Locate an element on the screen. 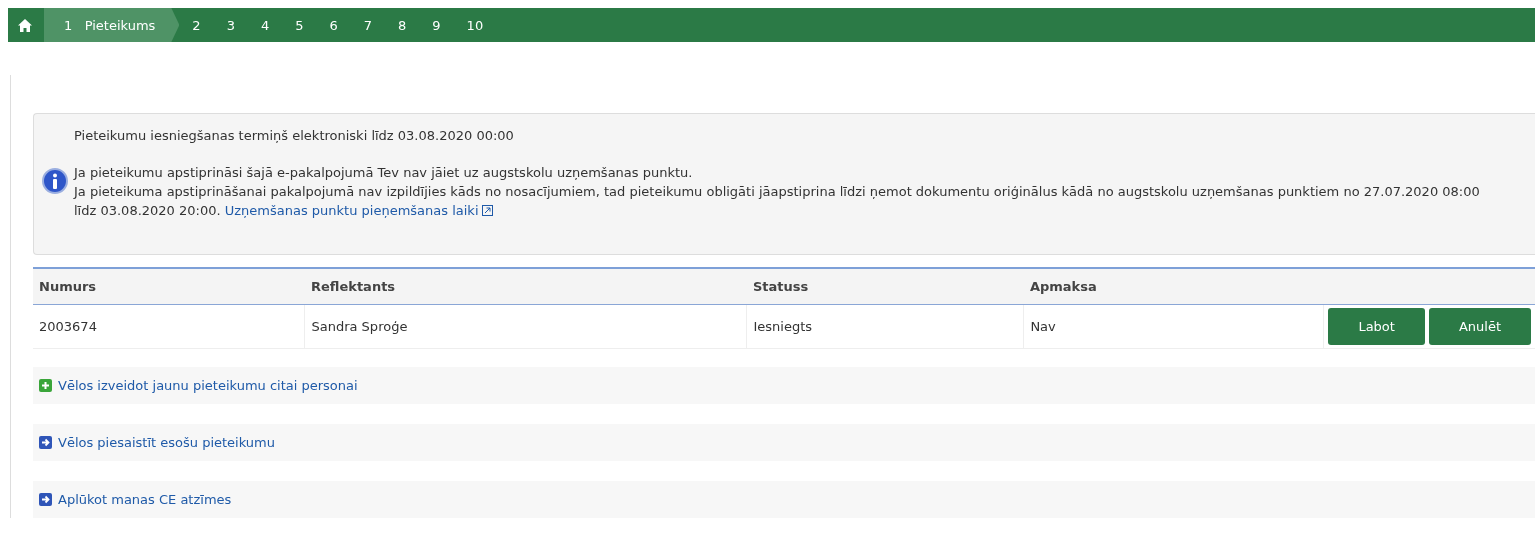 The height and width of the screenshot is (553, 1535). deadline-text: Pieteikumu iesniegšanas termiņš elektroniski līdz 03.08.2020 00:00 is located at coordinates (294, 135).